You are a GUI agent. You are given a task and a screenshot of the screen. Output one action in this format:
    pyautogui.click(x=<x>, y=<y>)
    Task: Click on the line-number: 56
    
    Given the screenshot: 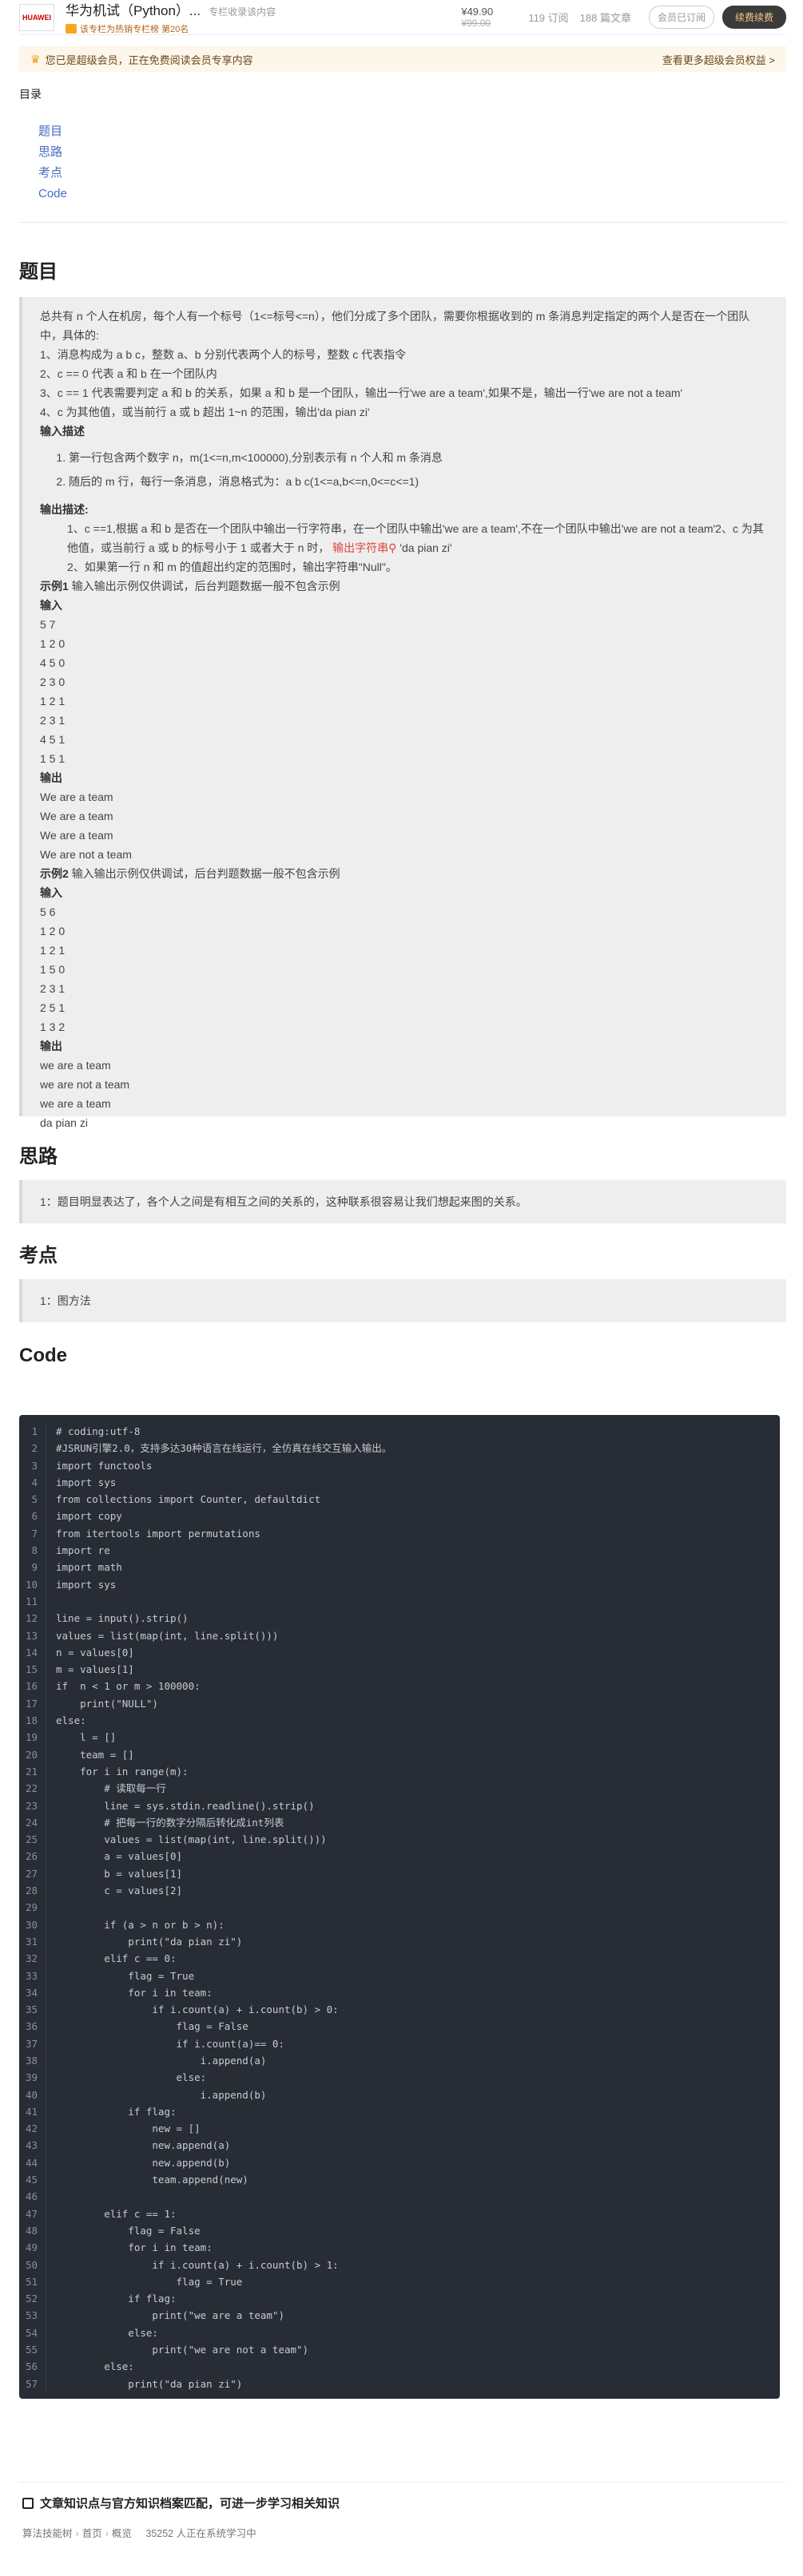 What is the action you would take?
    pyautogui.click(x=32, y=2367)
    